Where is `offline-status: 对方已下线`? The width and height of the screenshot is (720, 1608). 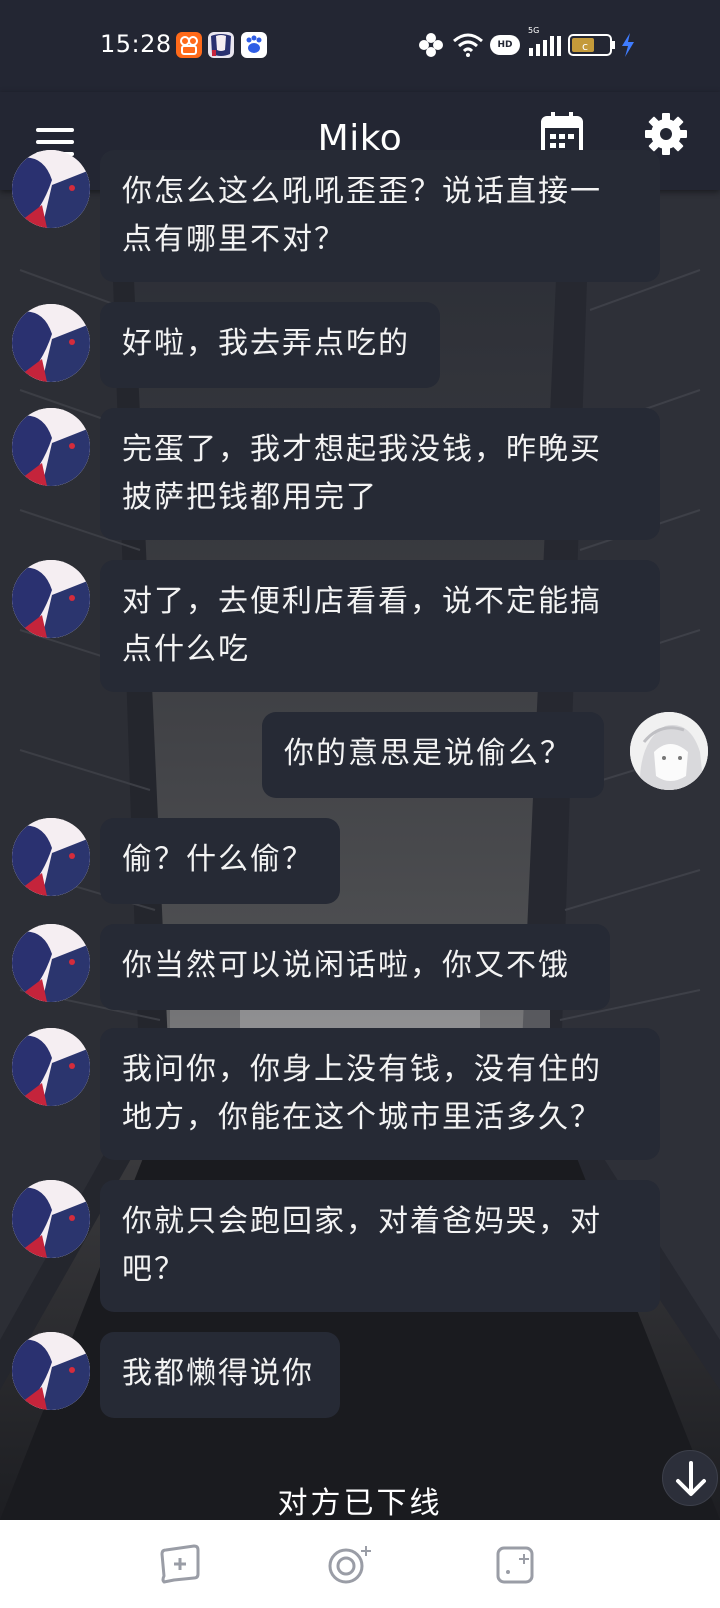
offline-status: 对方已下线 is located at coordinates (360, 1503).